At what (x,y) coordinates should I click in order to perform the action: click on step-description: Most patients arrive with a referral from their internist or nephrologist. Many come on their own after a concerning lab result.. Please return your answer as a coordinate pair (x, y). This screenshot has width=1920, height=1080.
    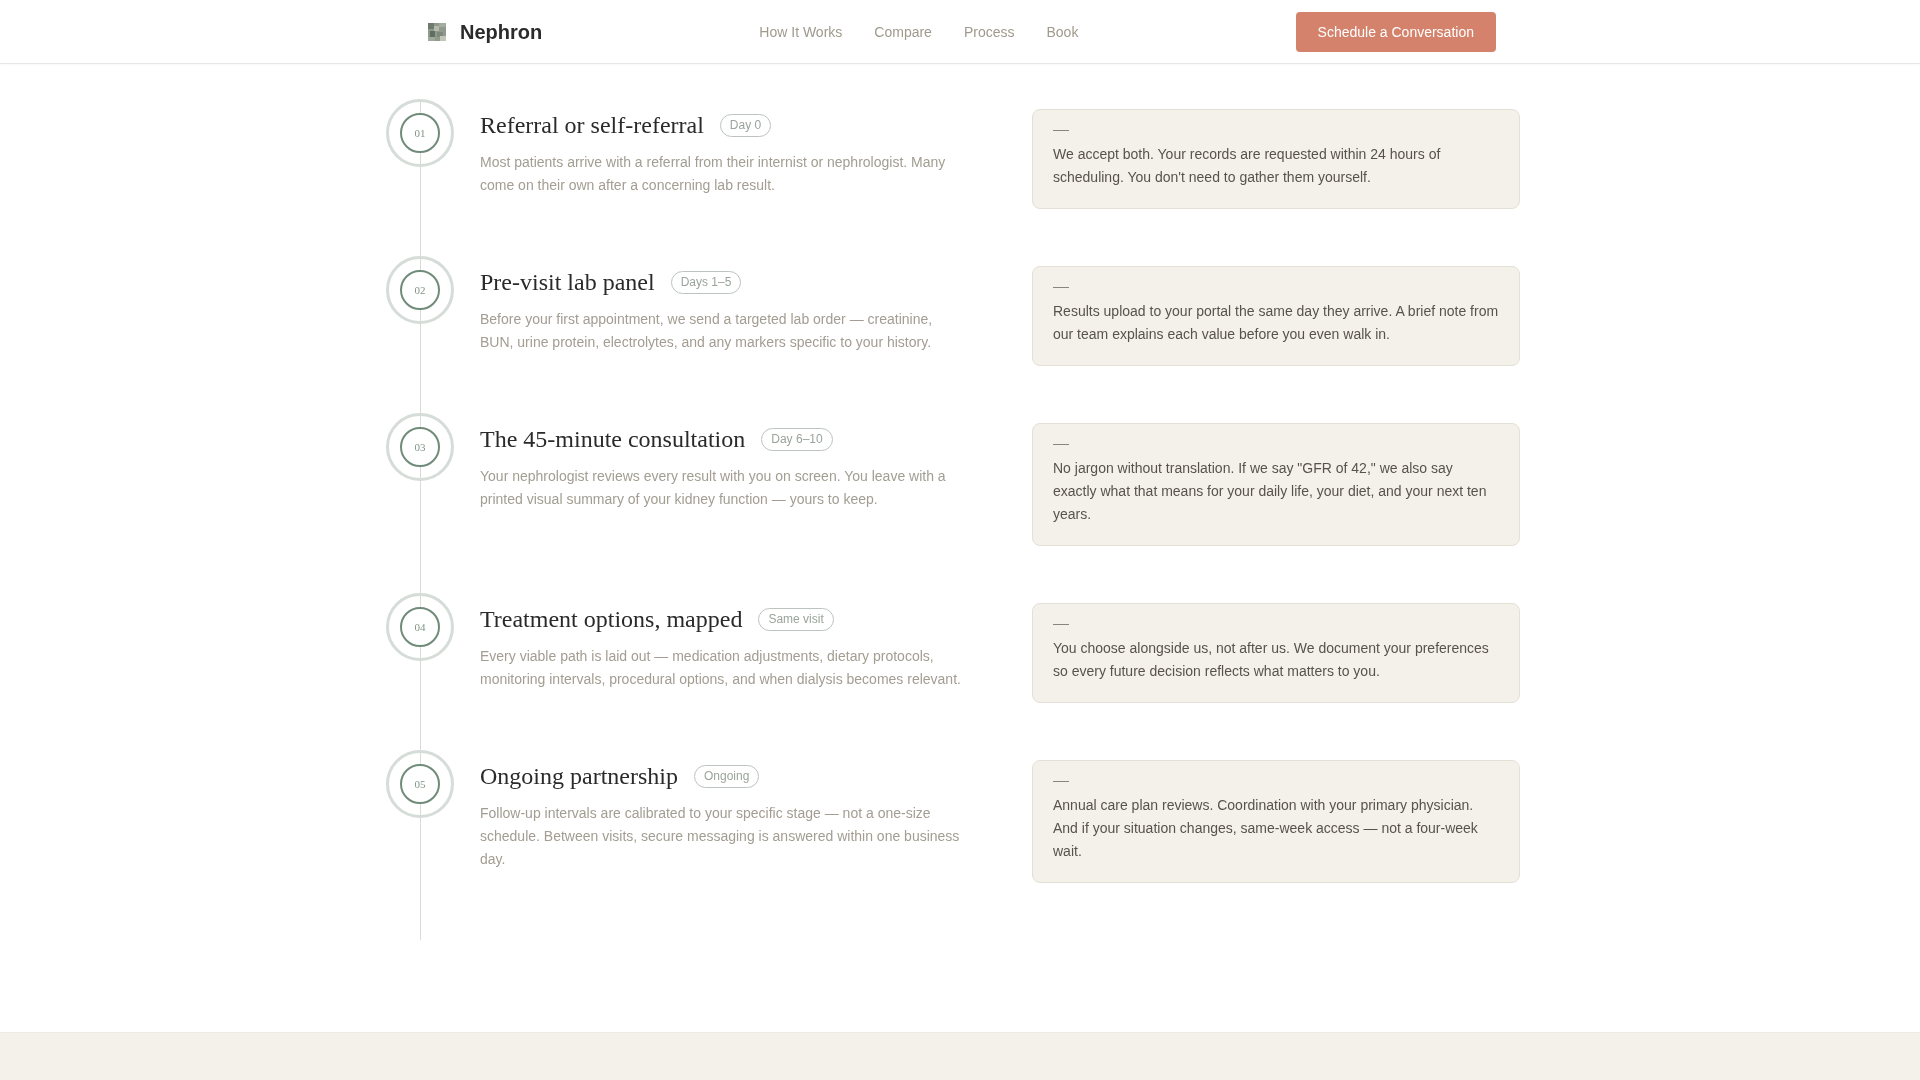
    Looking at the image, I should click on (713, 174).